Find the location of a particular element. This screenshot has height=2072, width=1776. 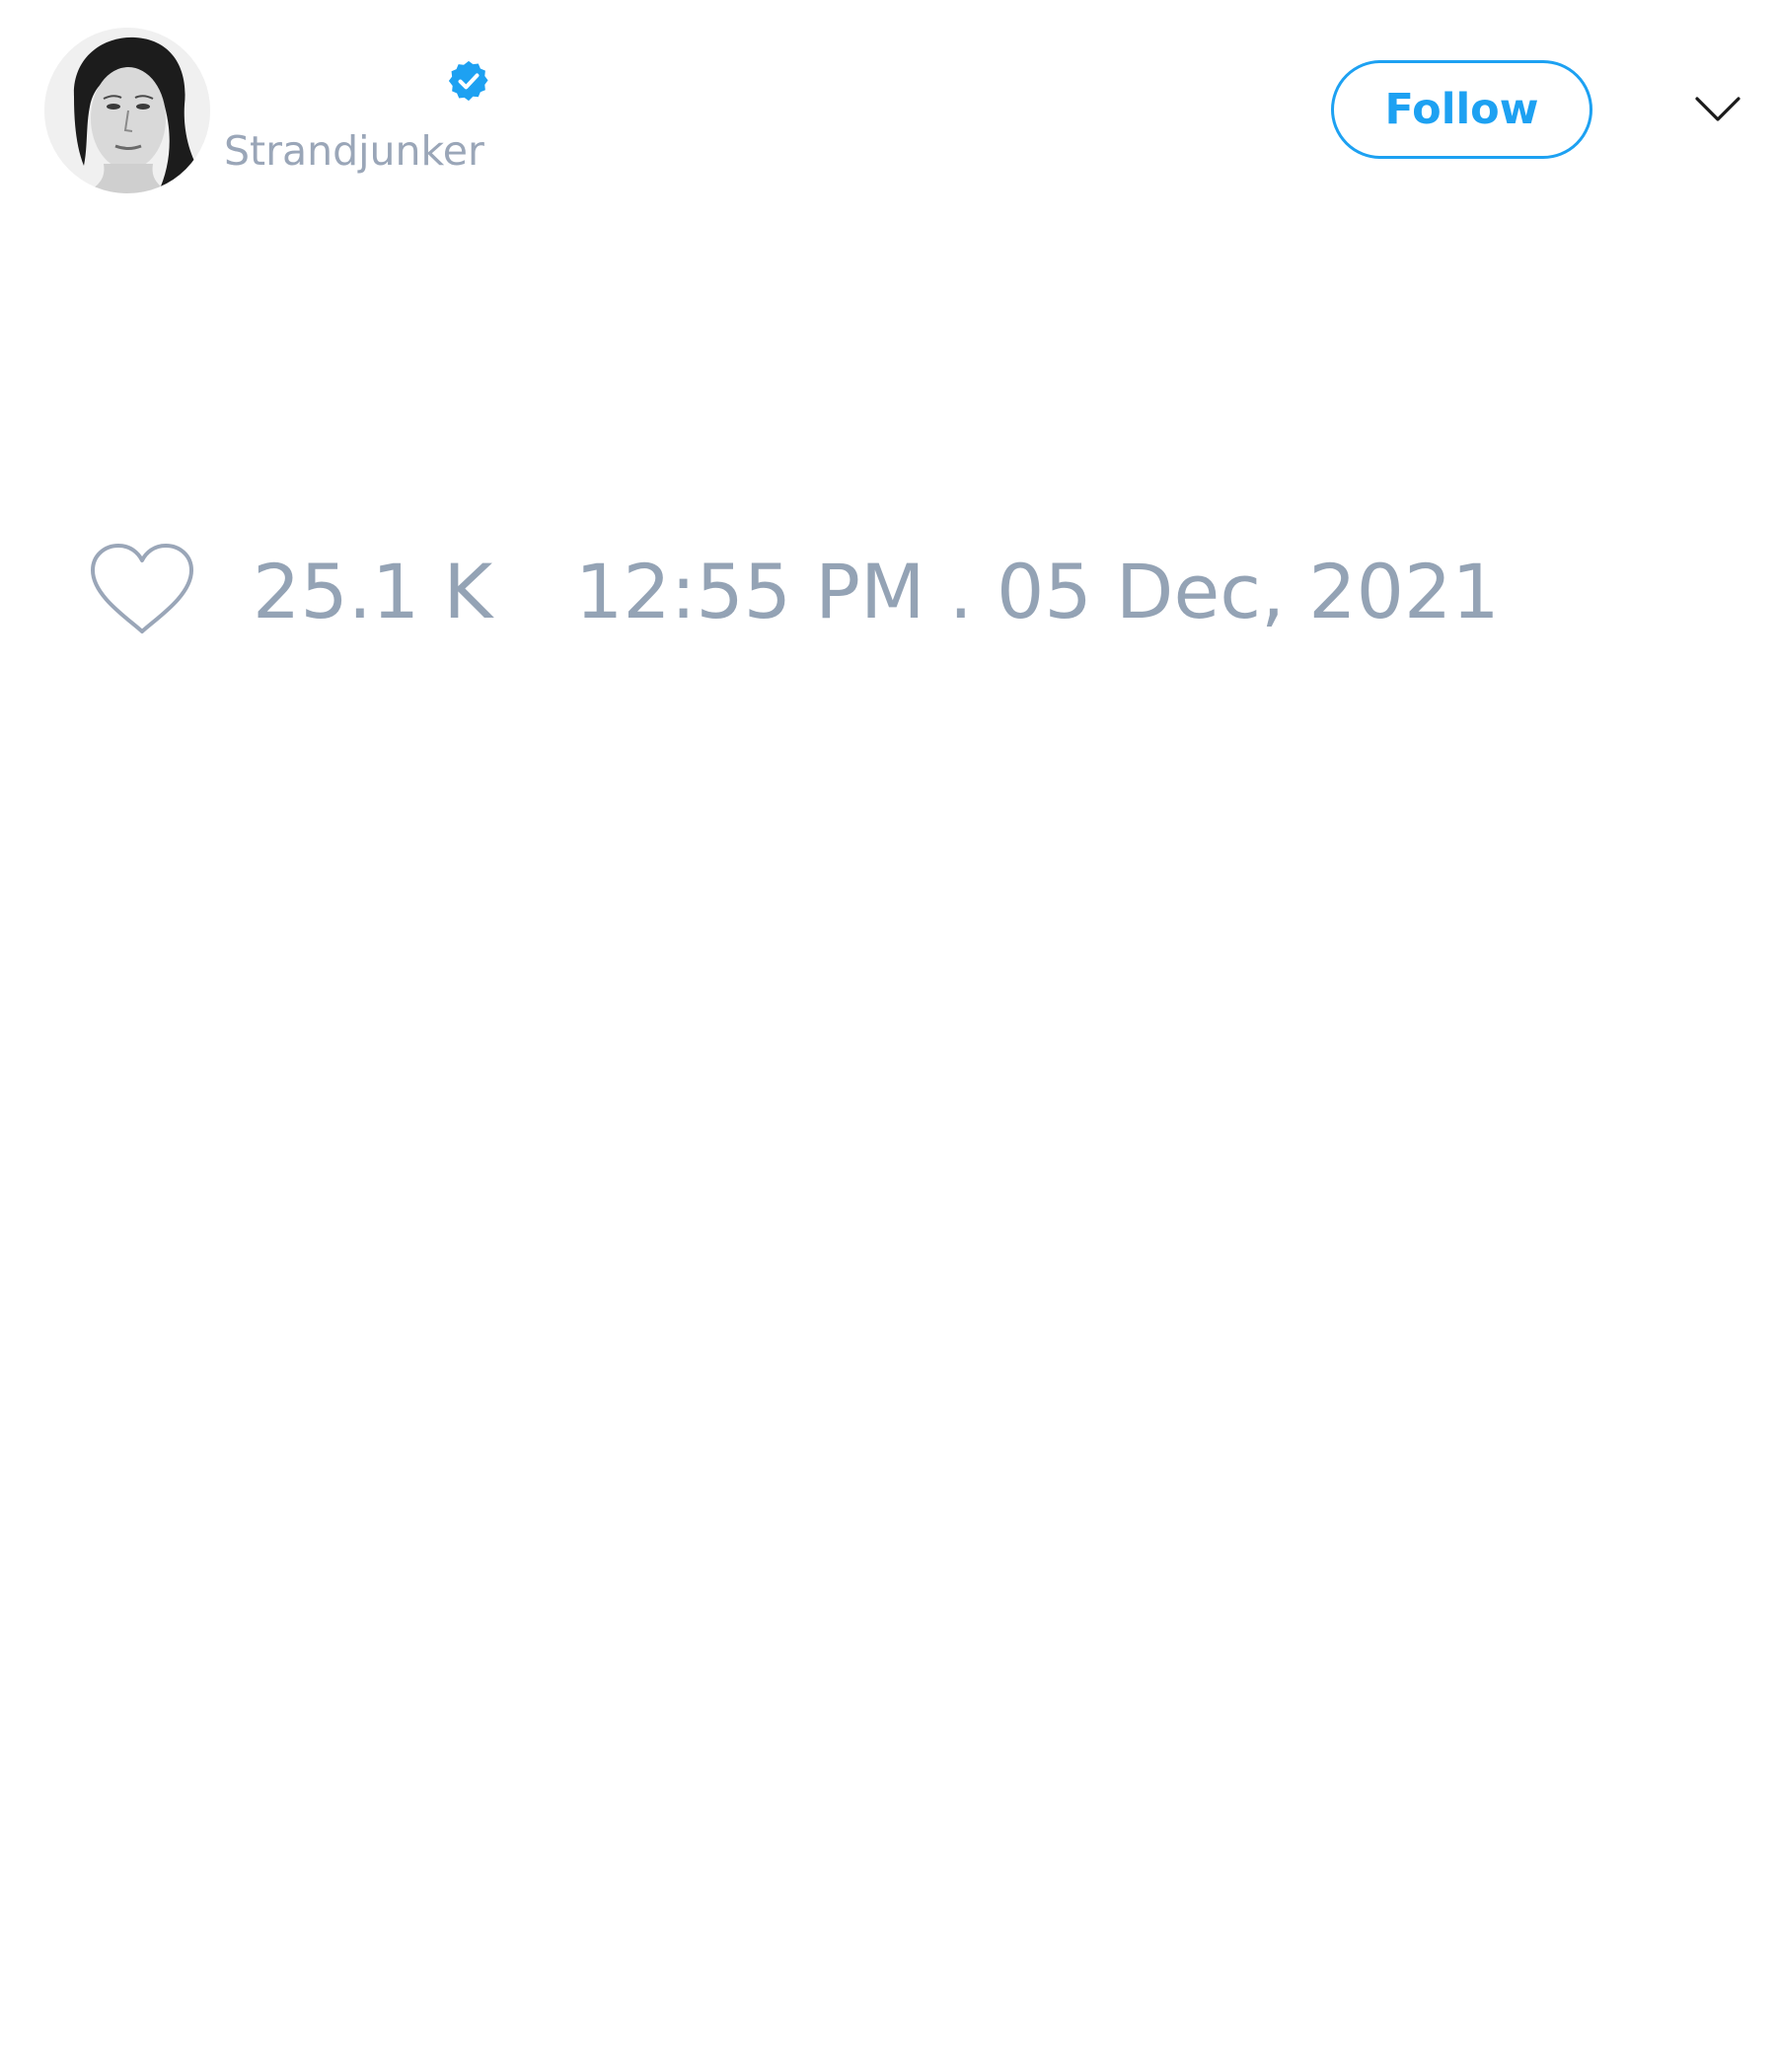

chevron-down-icon is located at coordinates (1718, 109).